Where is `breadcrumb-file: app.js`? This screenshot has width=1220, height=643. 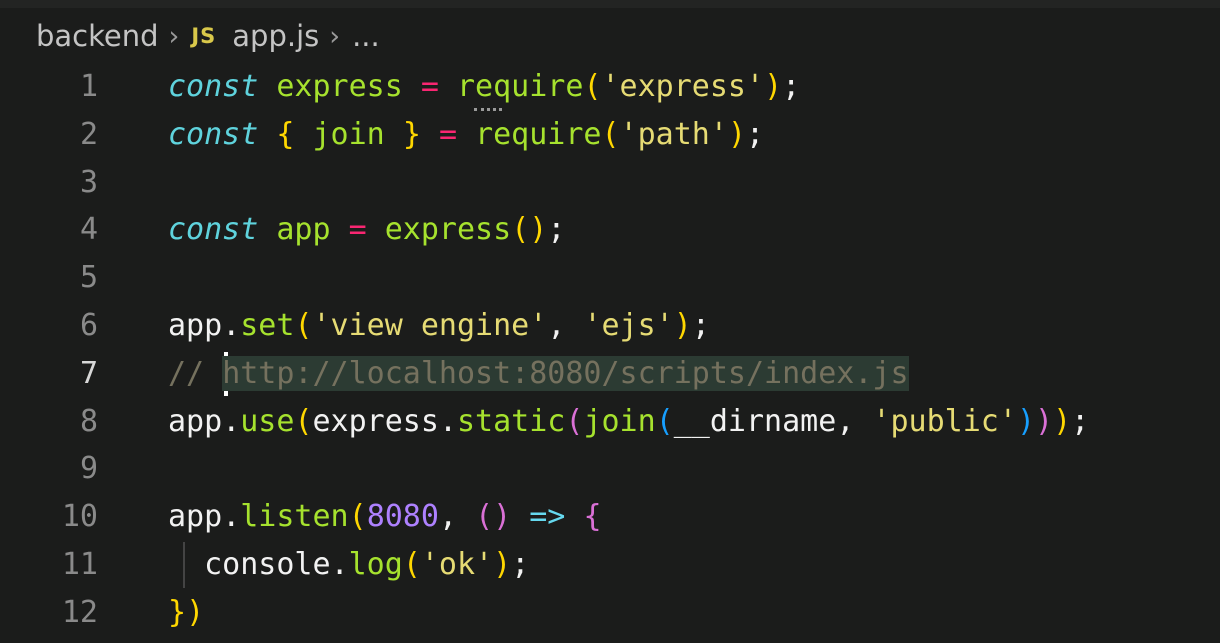 breadcrumb-file: app.js is located at coordinates (275, 36).